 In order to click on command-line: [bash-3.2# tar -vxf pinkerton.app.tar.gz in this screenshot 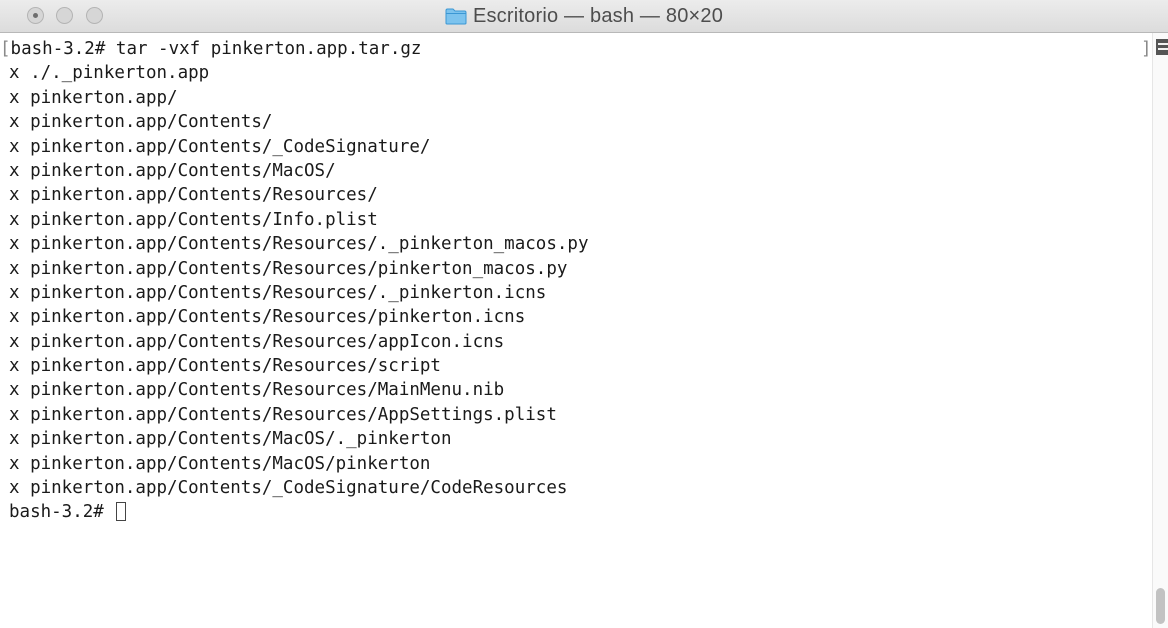, I will do `click(576, 49)`.